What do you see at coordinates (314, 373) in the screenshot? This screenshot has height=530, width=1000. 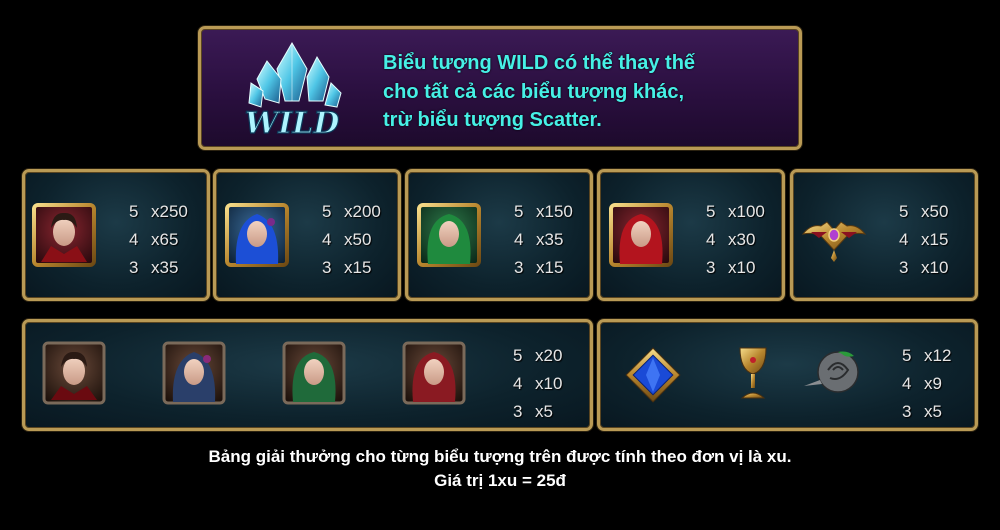 I see `green-hair-woman-small-icon` at bounding box center [314, 373].